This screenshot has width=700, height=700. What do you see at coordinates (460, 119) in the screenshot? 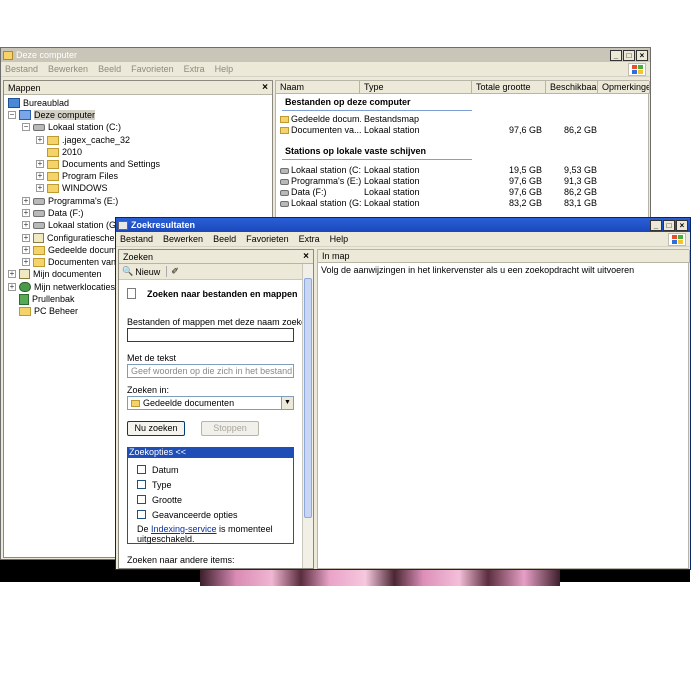
I see `list-item: Gedeelde docum... Bestandsmap` at bounding box center [460, 119].